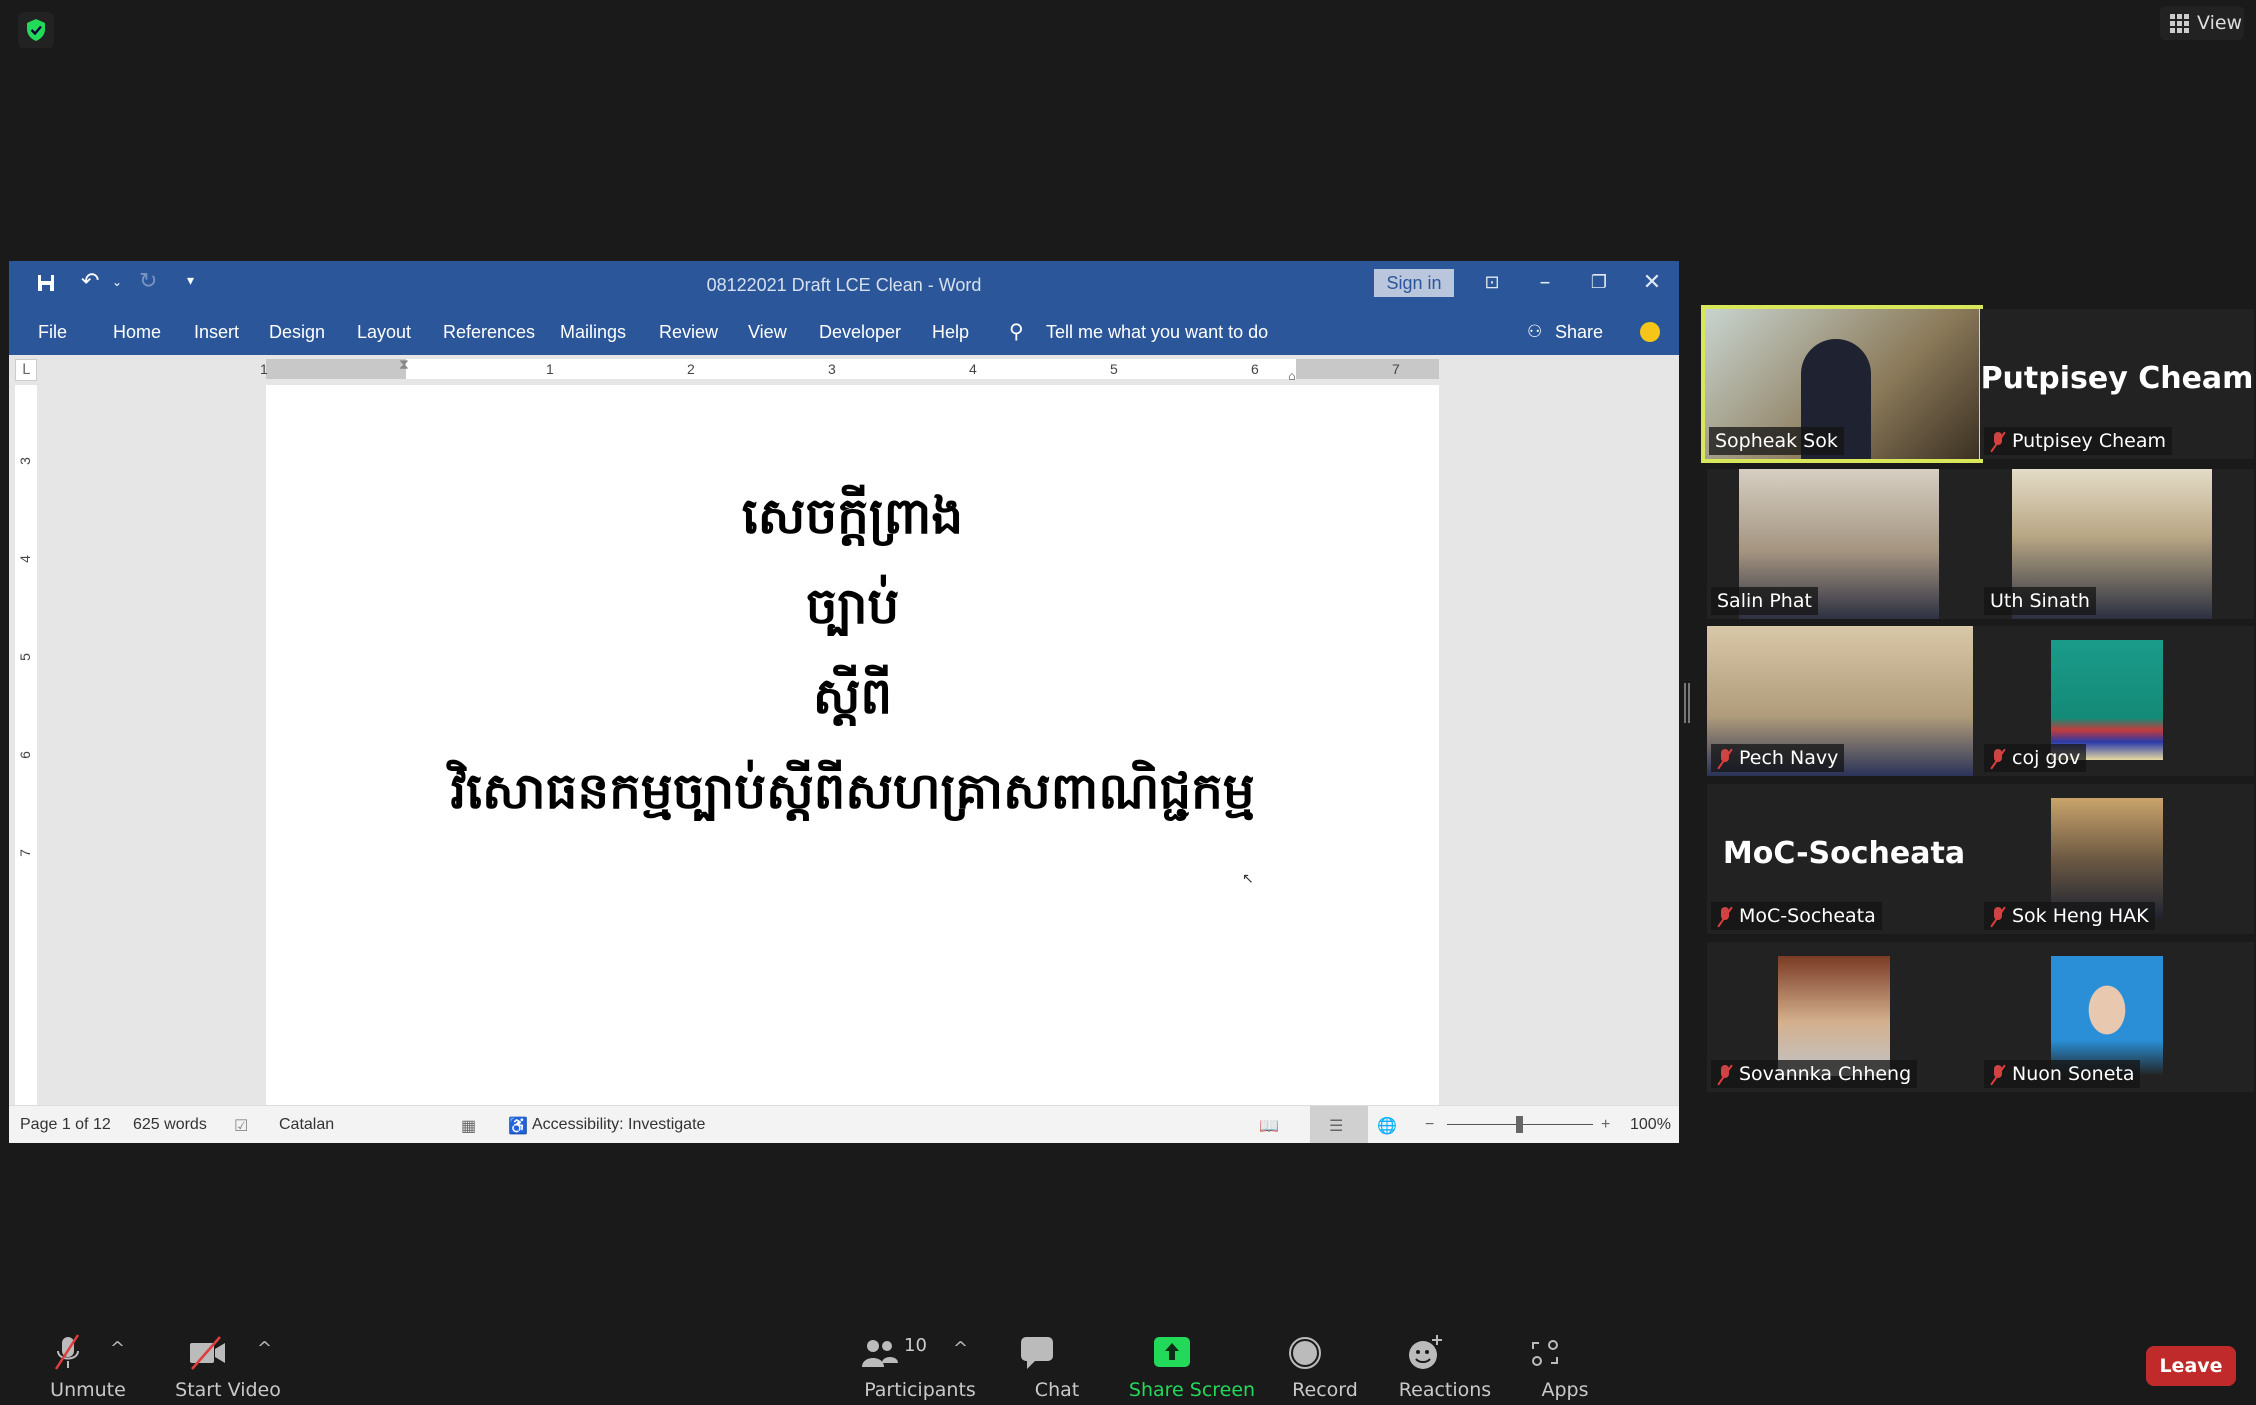  I want to click on tab-file: File, so click(52, 332).